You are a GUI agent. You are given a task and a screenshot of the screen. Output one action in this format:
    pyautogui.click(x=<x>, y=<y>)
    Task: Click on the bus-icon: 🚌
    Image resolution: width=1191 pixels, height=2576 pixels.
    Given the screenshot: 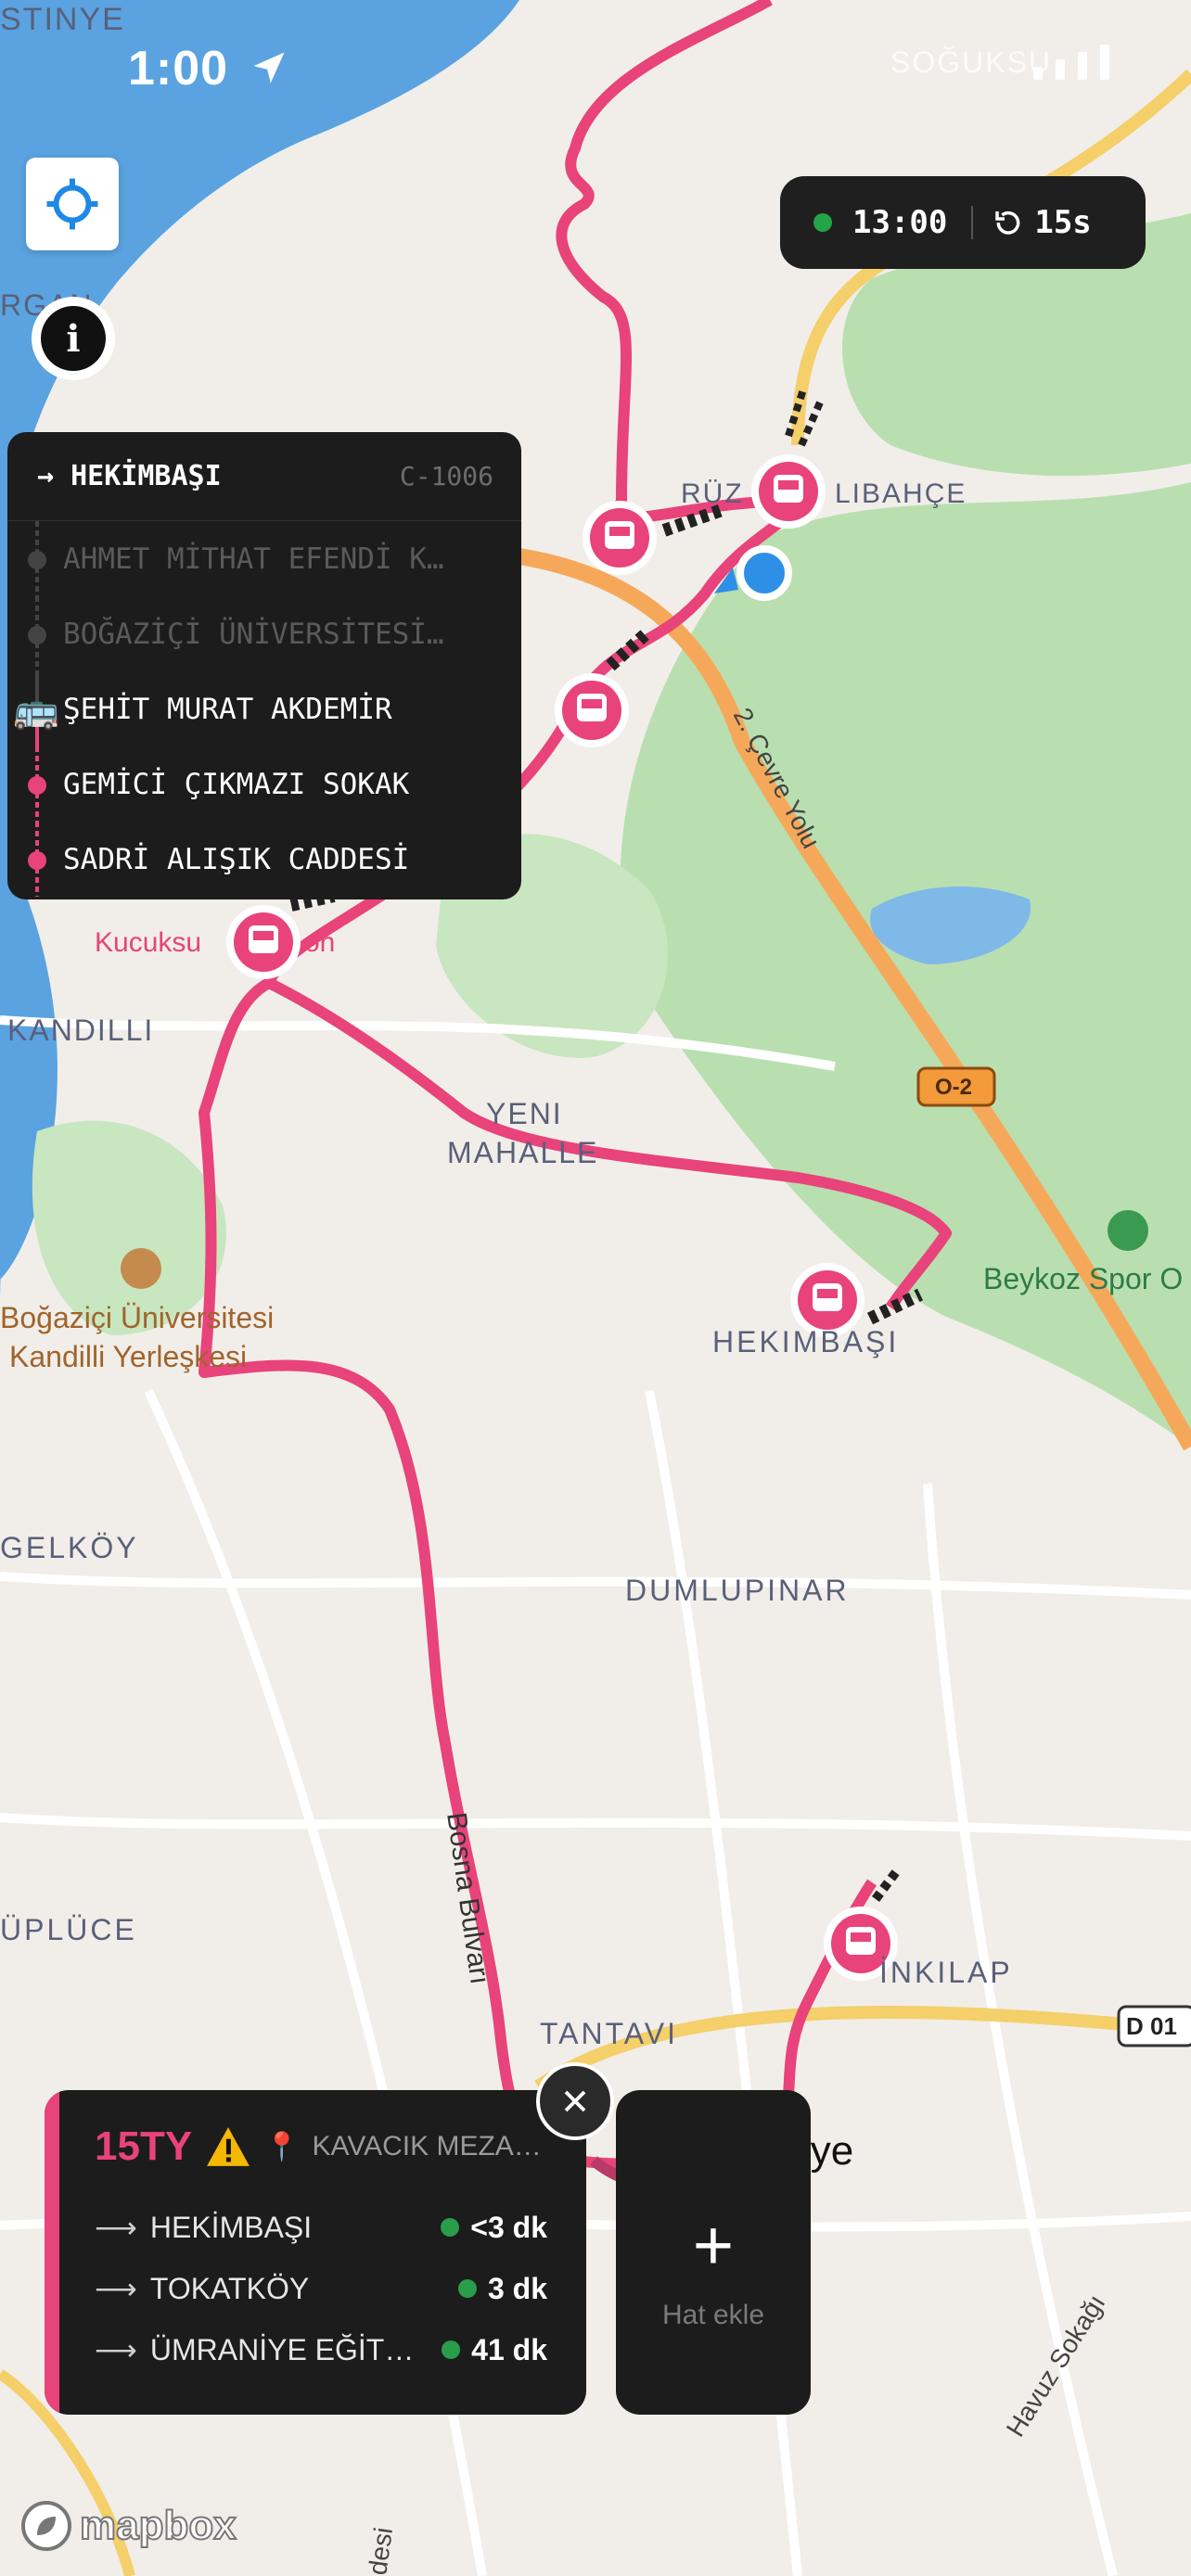 What is the action you would take?
    pyautogui.click(x=36, y=710)
    